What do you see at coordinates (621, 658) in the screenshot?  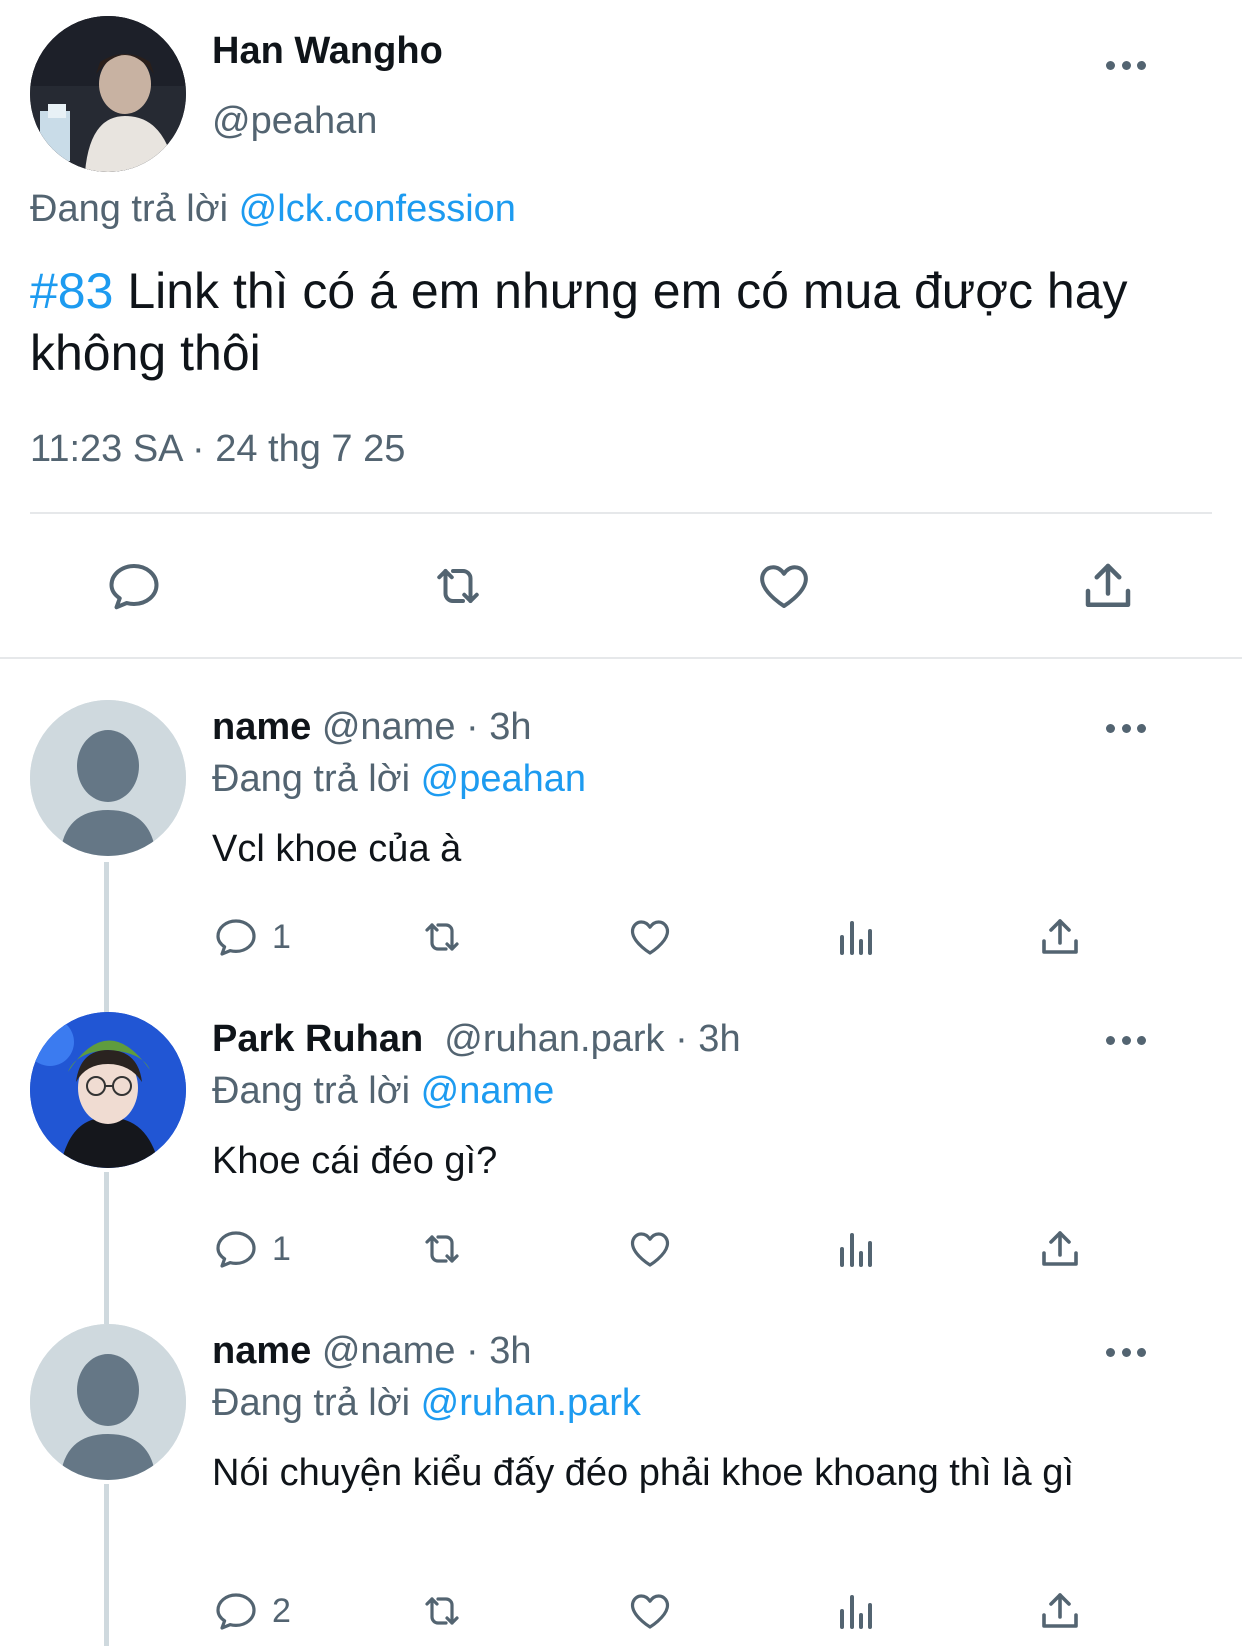 I see `section-divider` at bounding box center [621, 658].